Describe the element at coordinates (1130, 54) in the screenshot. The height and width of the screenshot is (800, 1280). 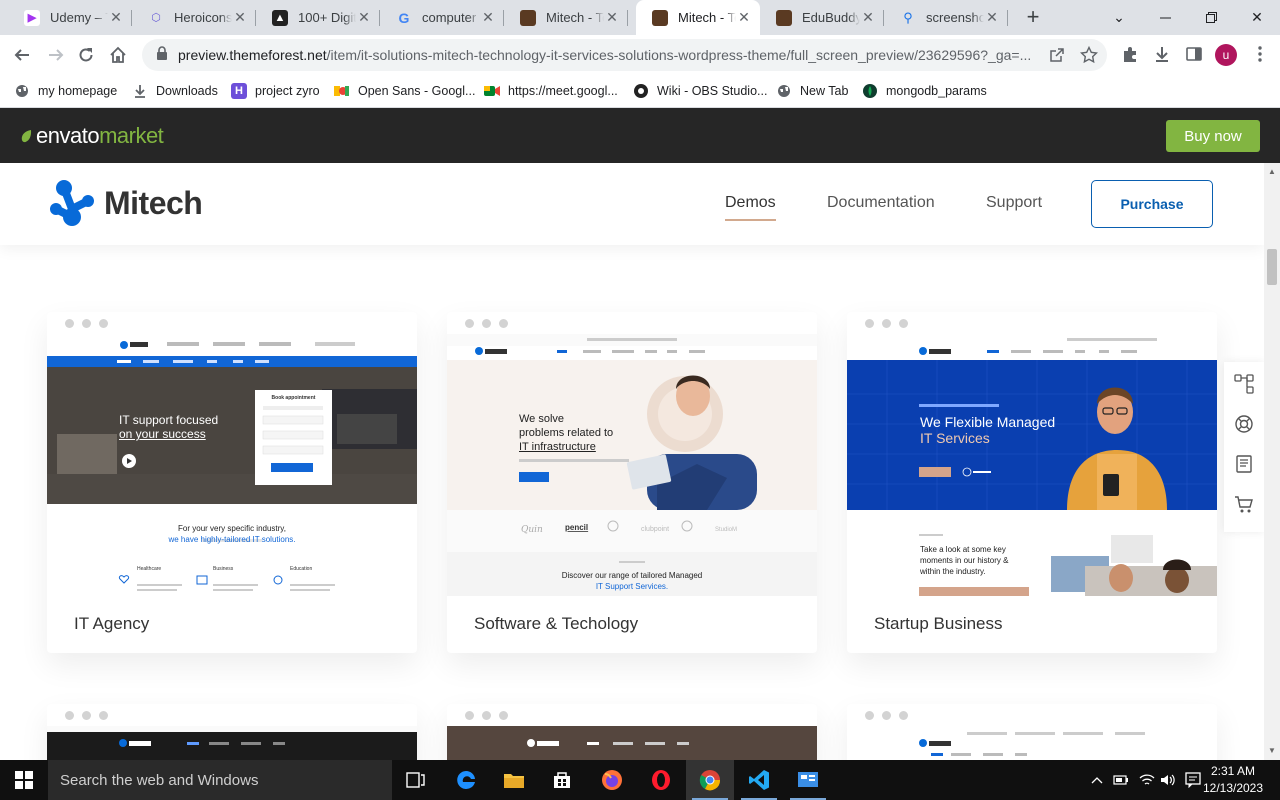
I see `extensions-icon` at that location.